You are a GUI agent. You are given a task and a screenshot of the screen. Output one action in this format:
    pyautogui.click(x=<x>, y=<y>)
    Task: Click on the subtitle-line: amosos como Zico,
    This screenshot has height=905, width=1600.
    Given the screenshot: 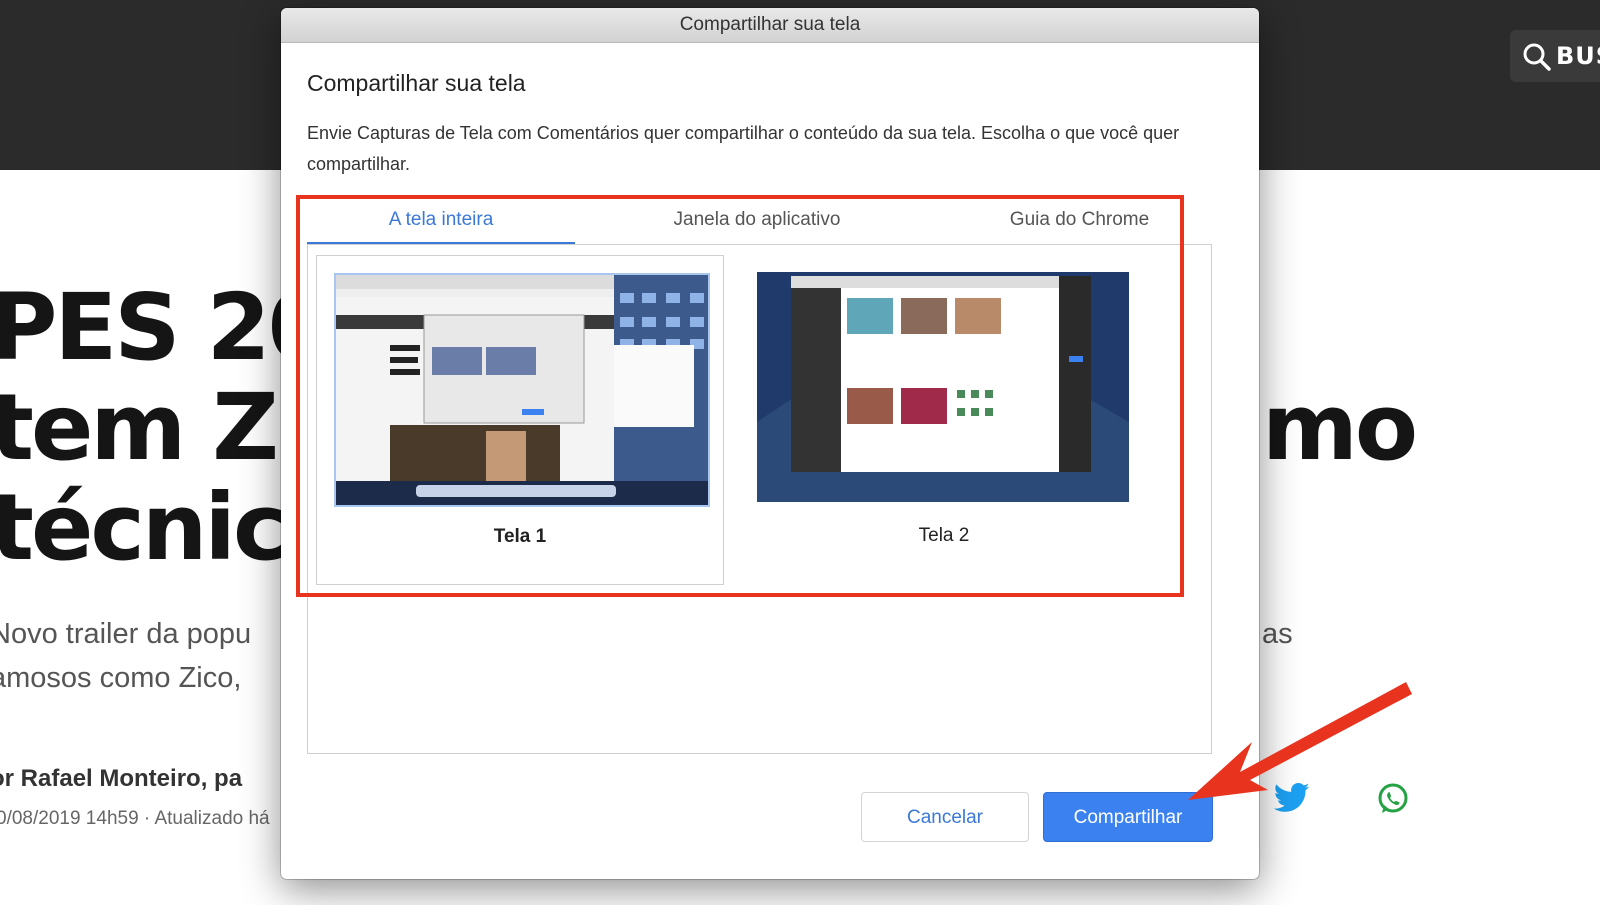 What is the action you would take?
    pyautogui.click(x=121, y=678)
    